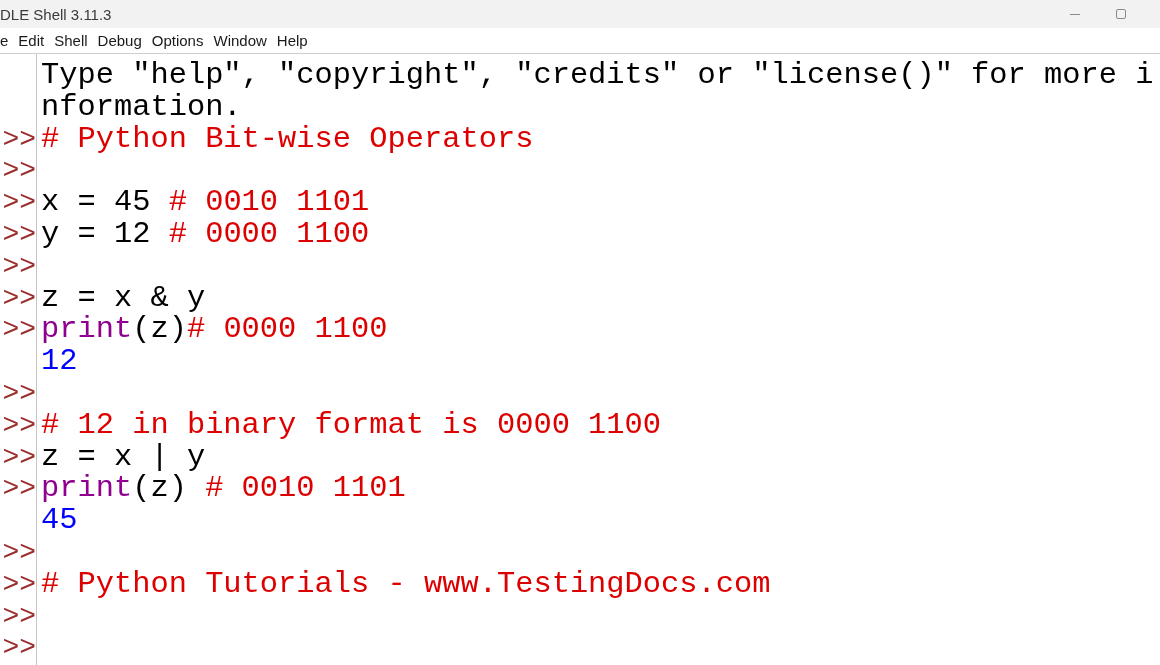 The image size is (1160, 665). What do you see at coordinates (59, 361) in the screenshot?
I see `output-line: 12` at bounding box center [59, 361].